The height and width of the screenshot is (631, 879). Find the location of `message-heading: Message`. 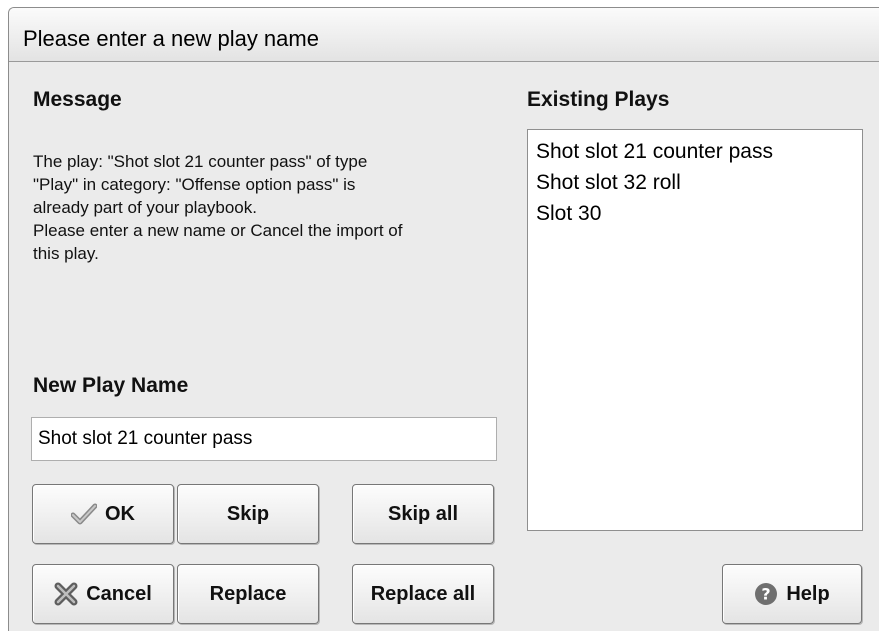

message-heading: Message is located at coordinates (77, 99).